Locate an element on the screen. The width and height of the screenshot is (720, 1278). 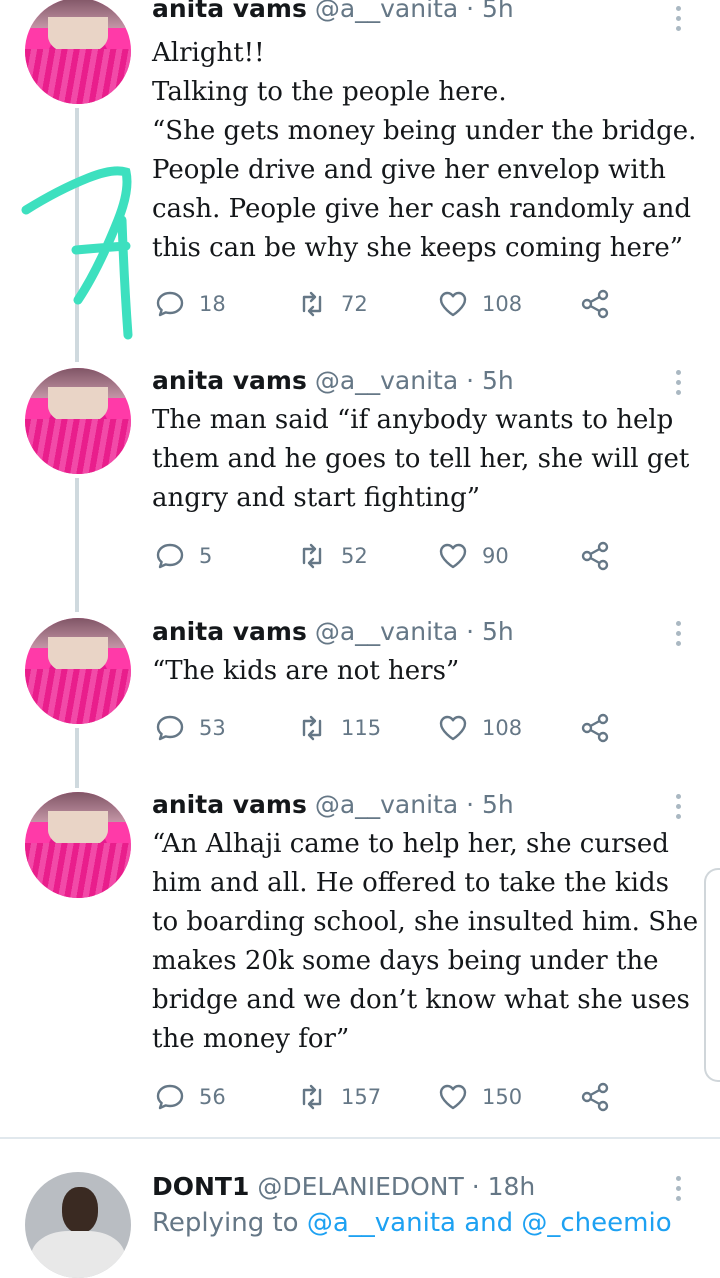
tweet-text-line: him and all. He offered to take the kids is located at coordinates (410, 883).